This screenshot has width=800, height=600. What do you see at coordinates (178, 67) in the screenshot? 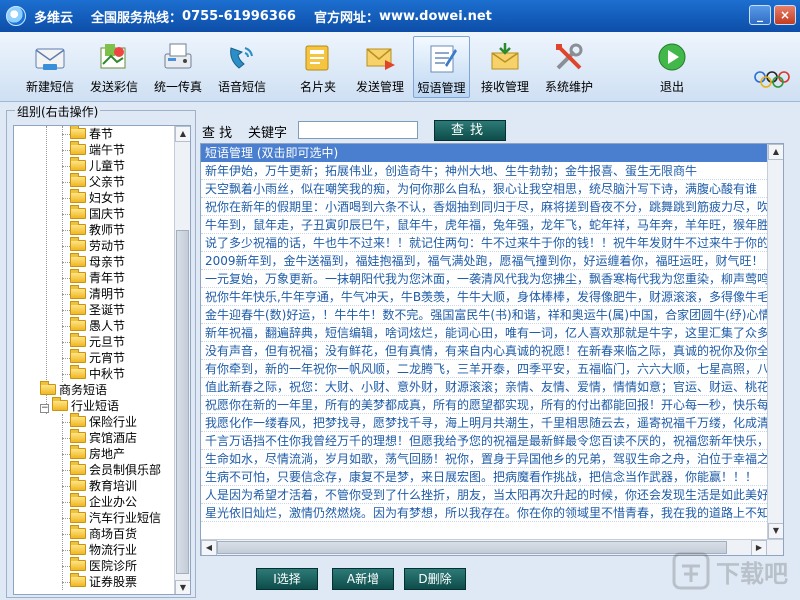
I see `toolbar-fax-button: 统一传真` at bounding box center [178, 67].